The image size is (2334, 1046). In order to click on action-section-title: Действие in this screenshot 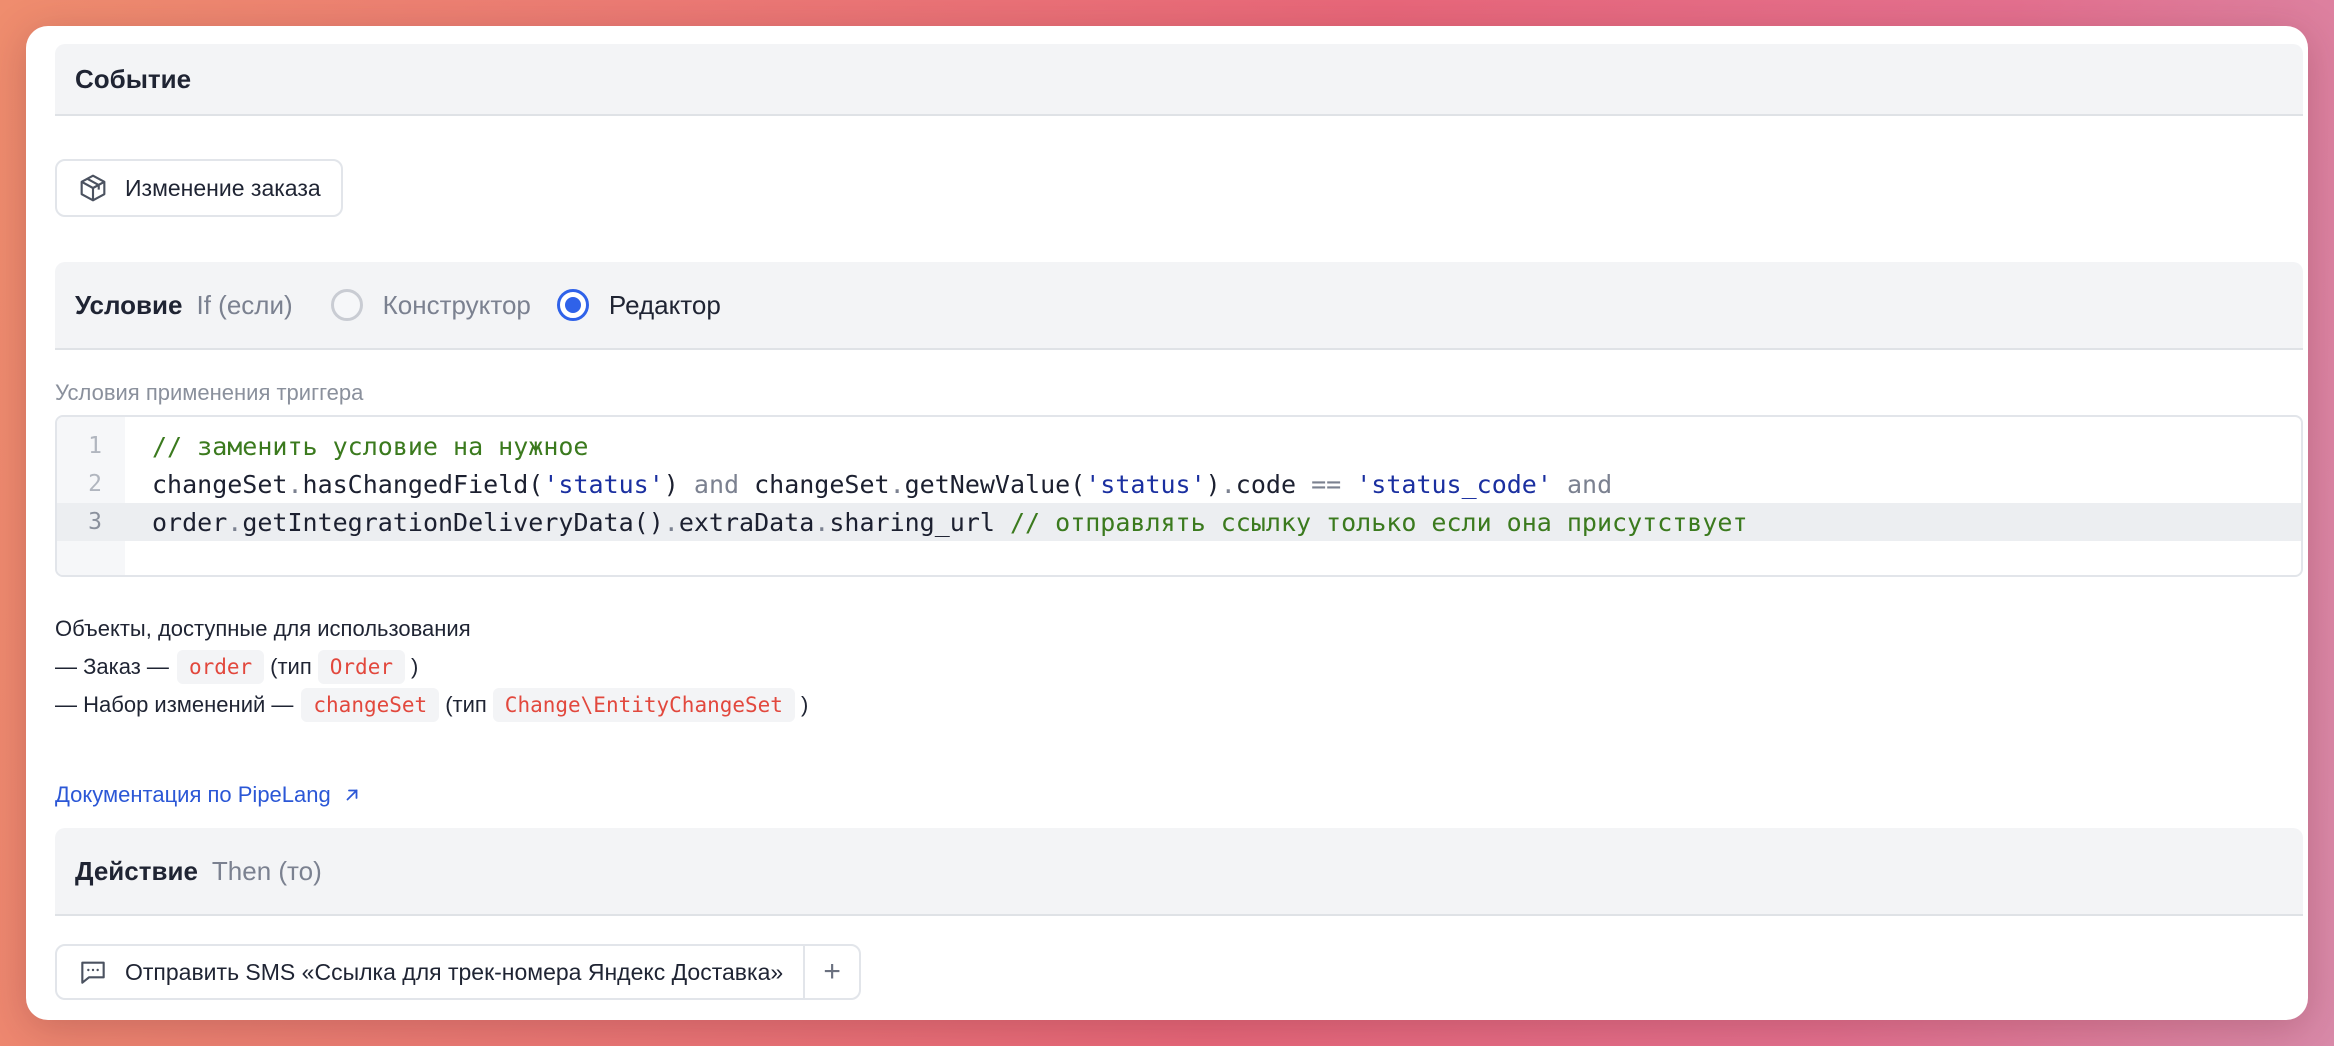, I will do `click(136, 870)`.